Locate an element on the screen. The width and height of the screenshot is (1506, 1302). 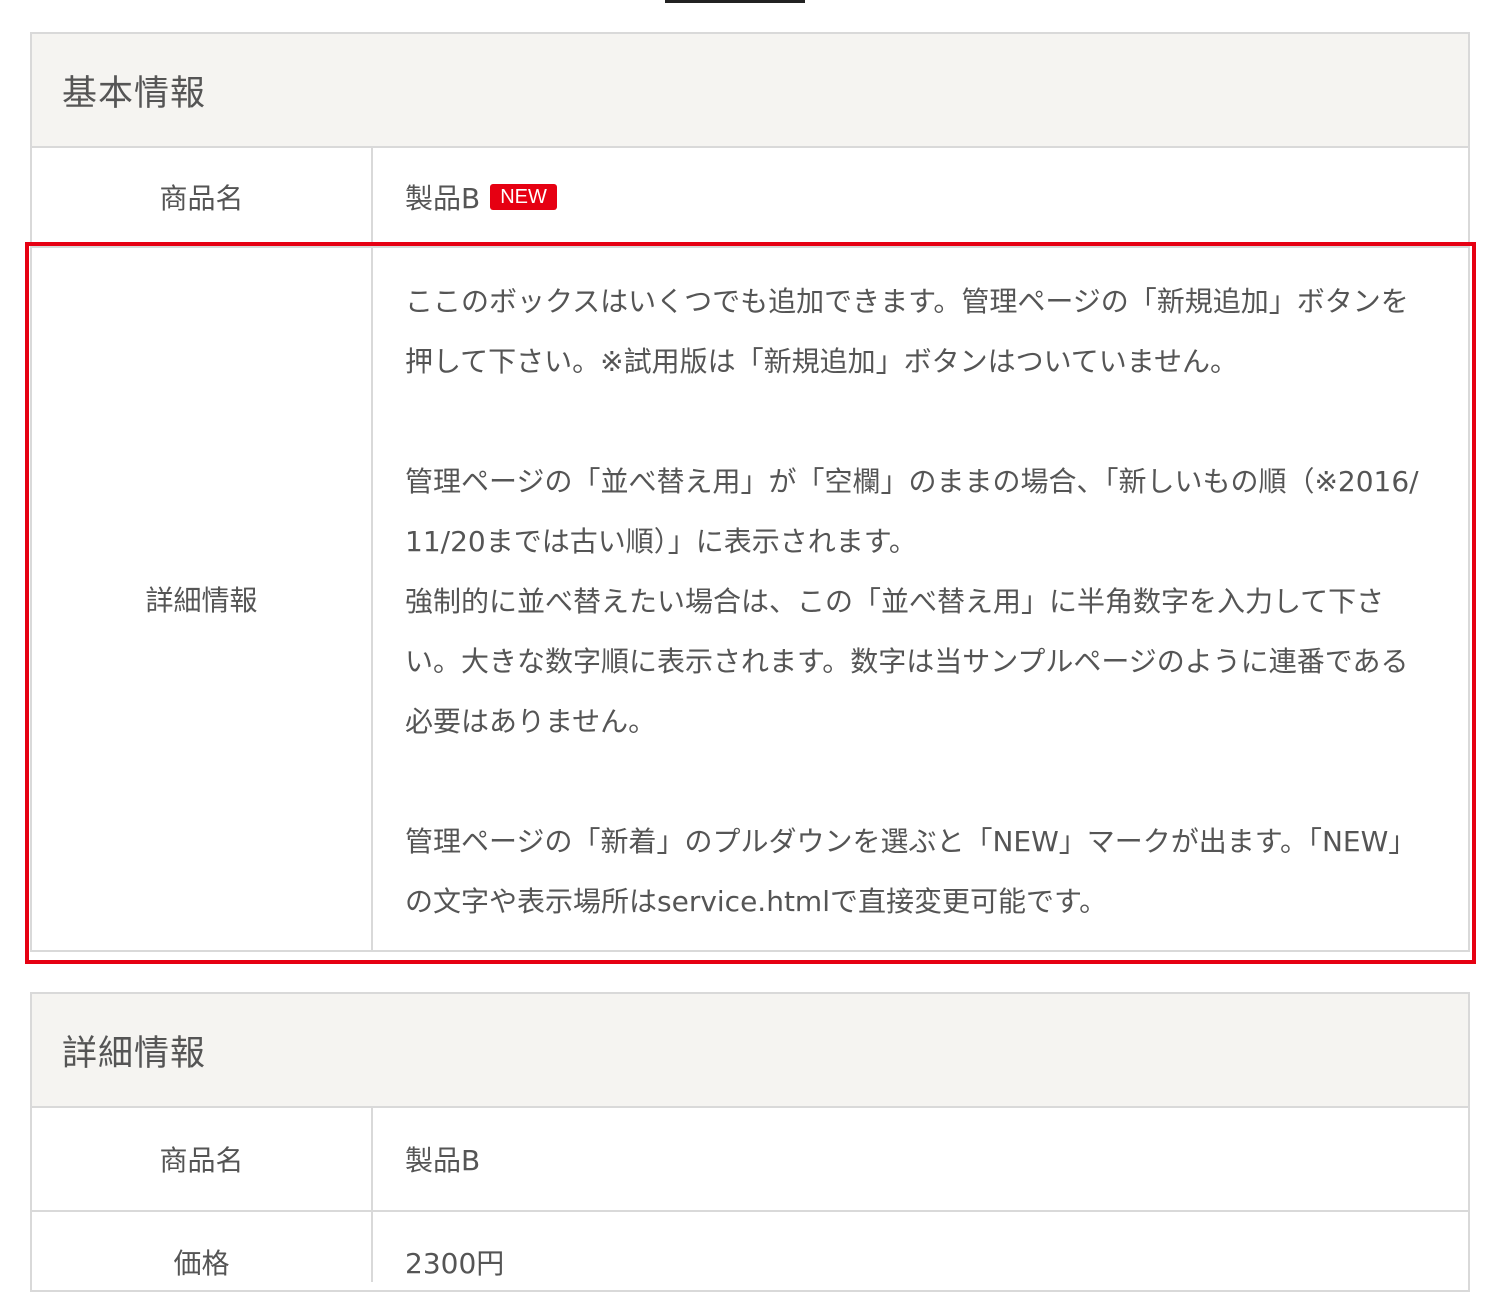
row-label: 価格 is located at coordinates (202, 1247).